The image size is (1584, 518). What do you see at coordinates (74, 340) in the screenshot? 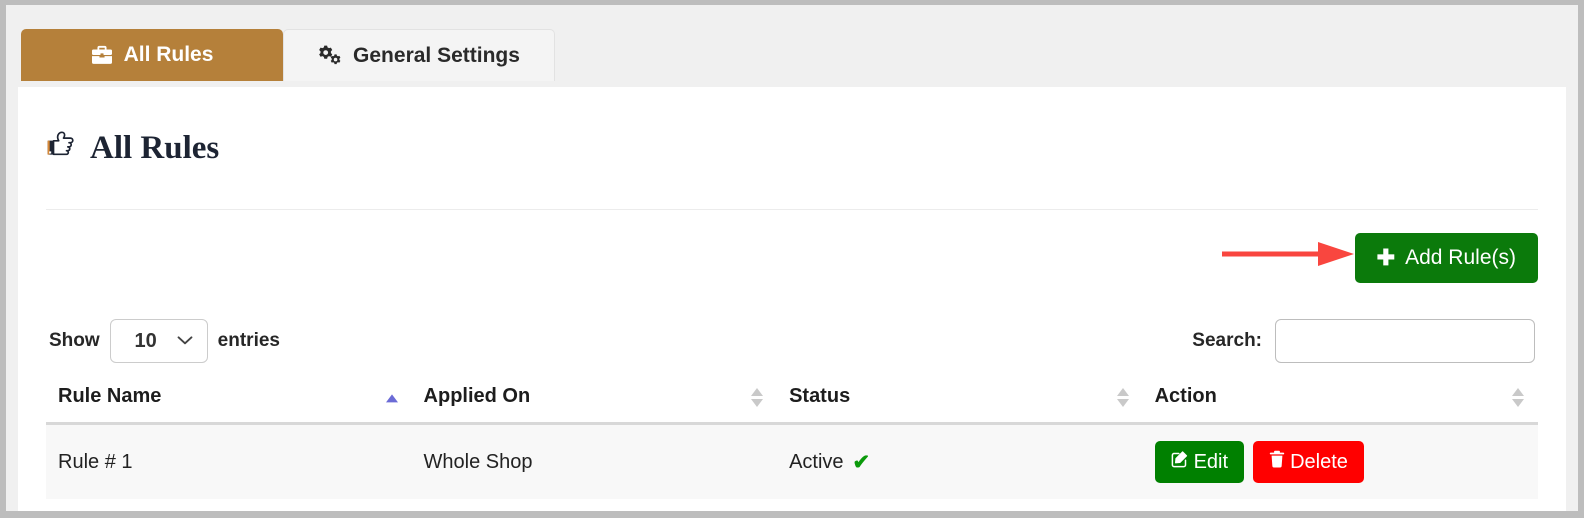
I see `show-label: Show` at bounding box center [74, 340].